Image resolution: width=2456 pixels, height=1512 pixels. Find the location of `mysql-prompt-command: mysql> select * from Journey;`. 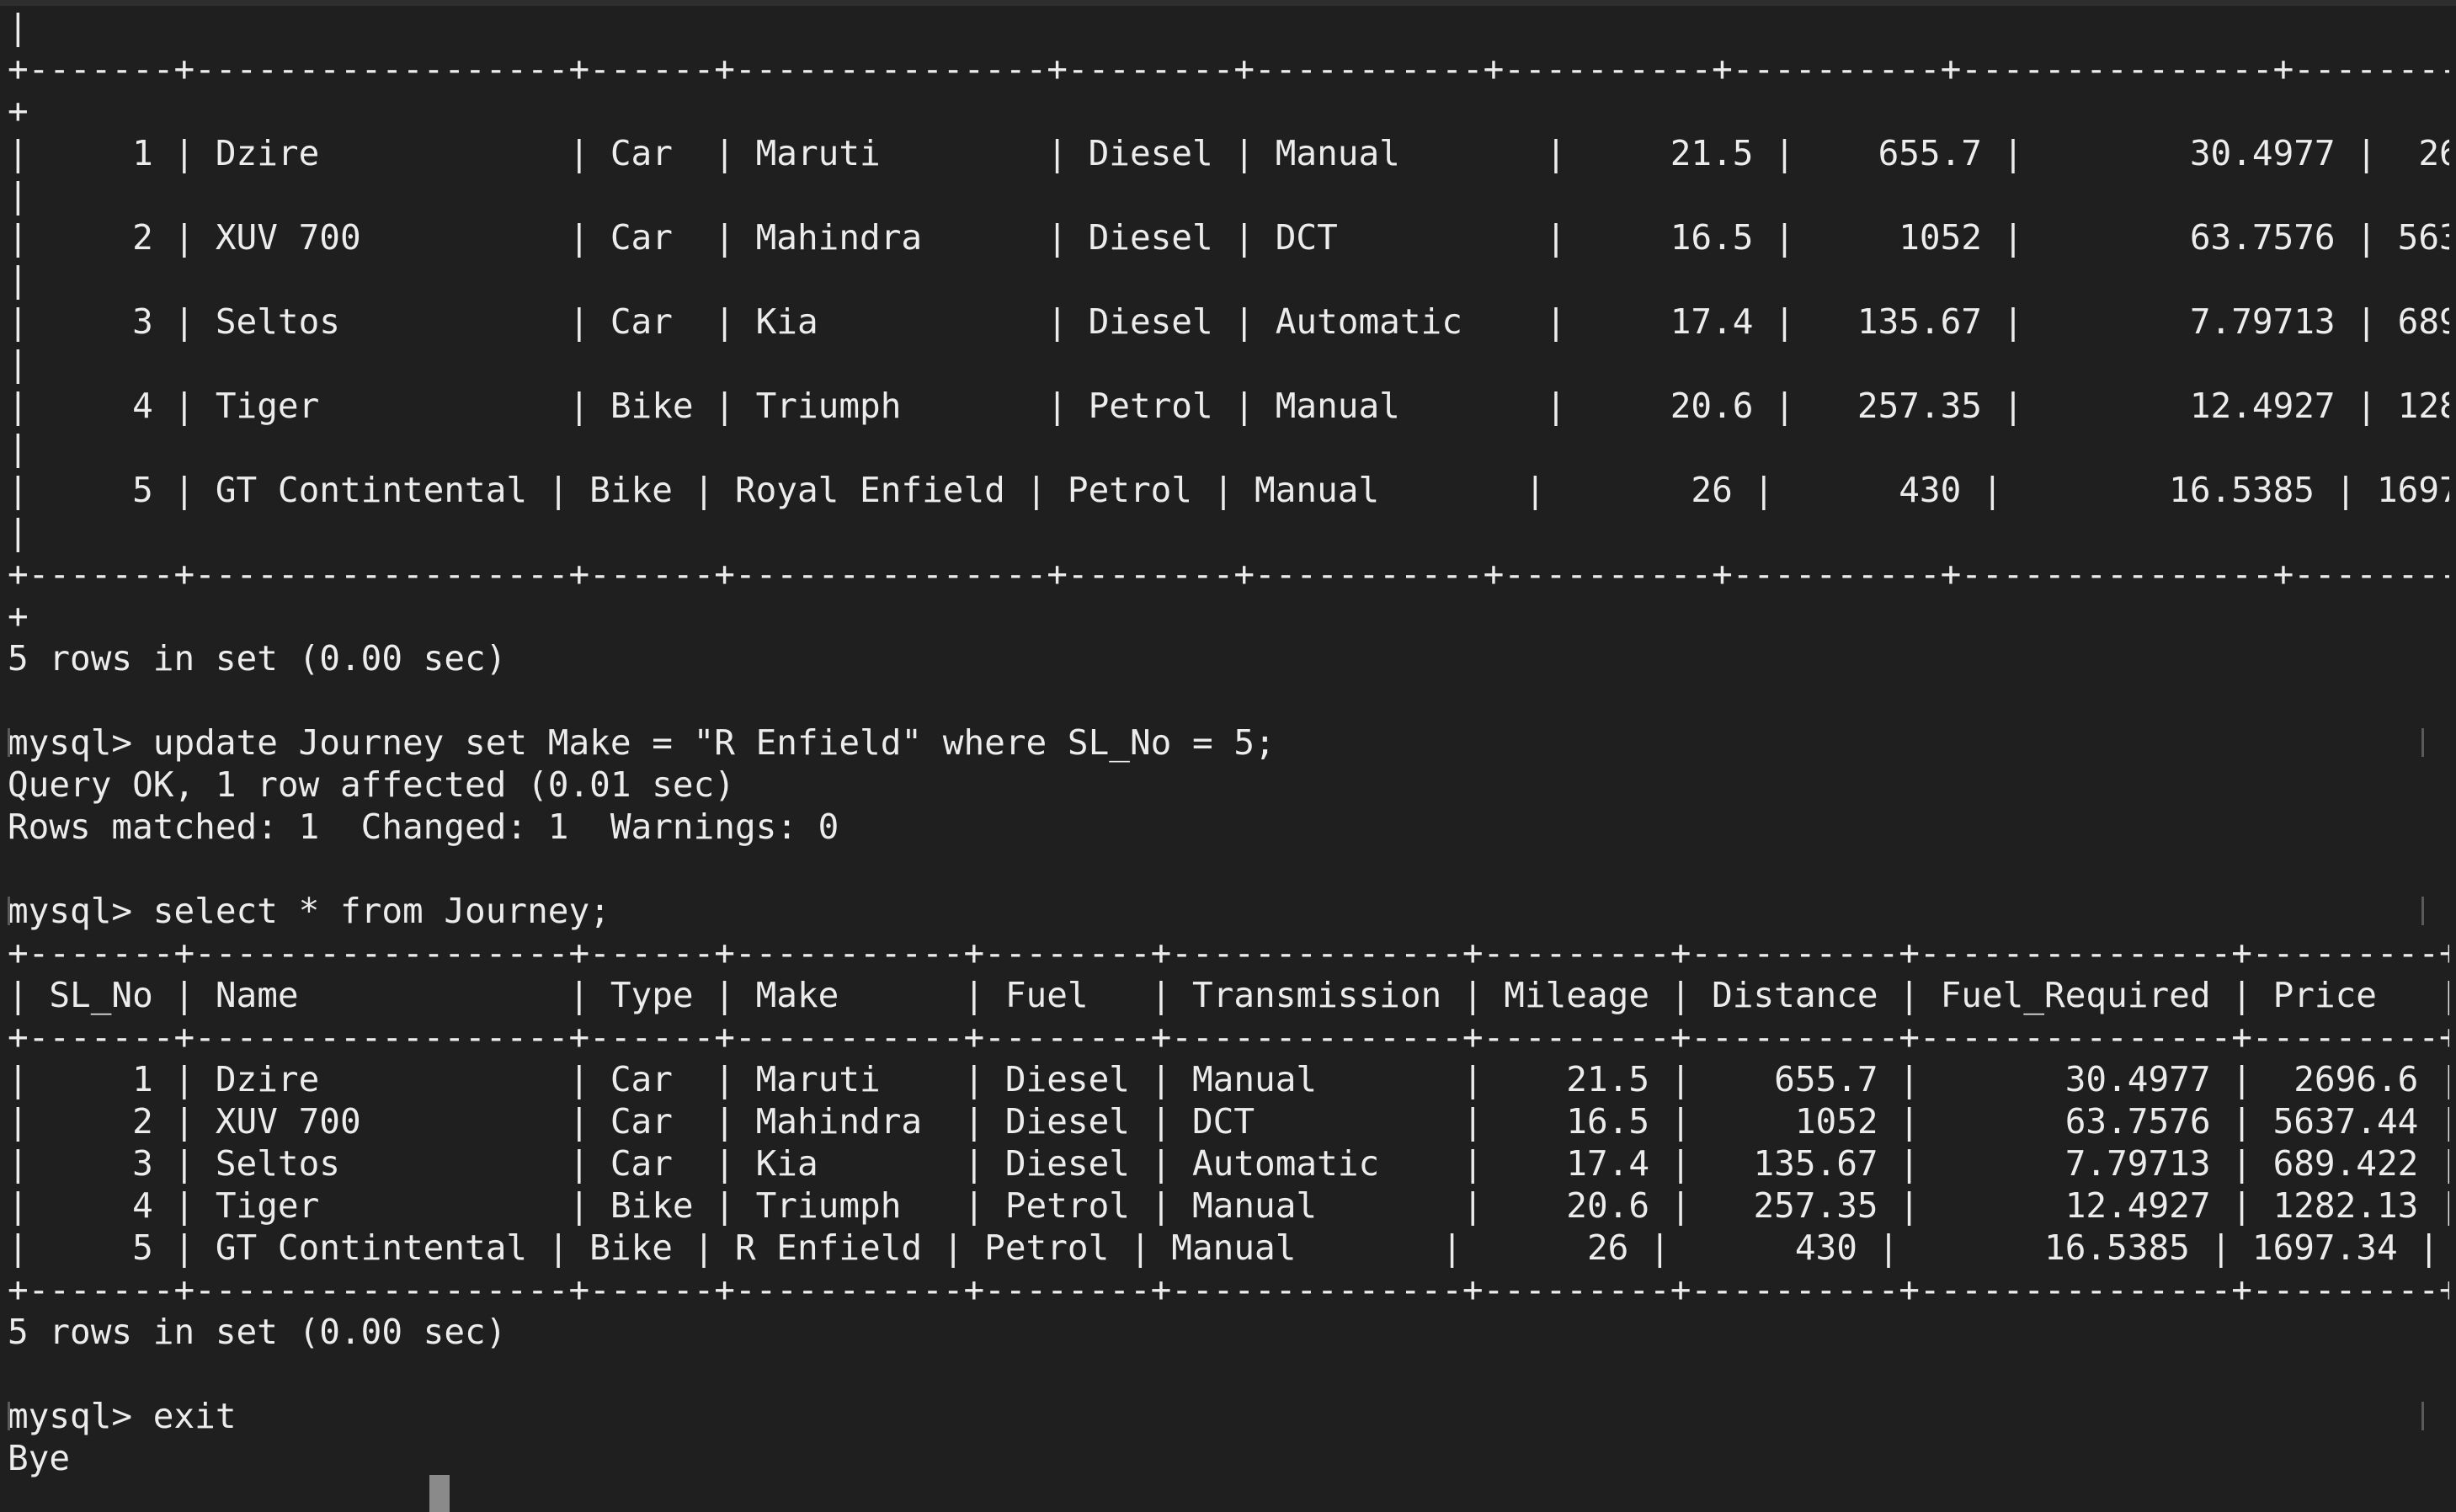

mysql-prompt-command: mysql> select * from Journey; is located at coordinates (309, 911).